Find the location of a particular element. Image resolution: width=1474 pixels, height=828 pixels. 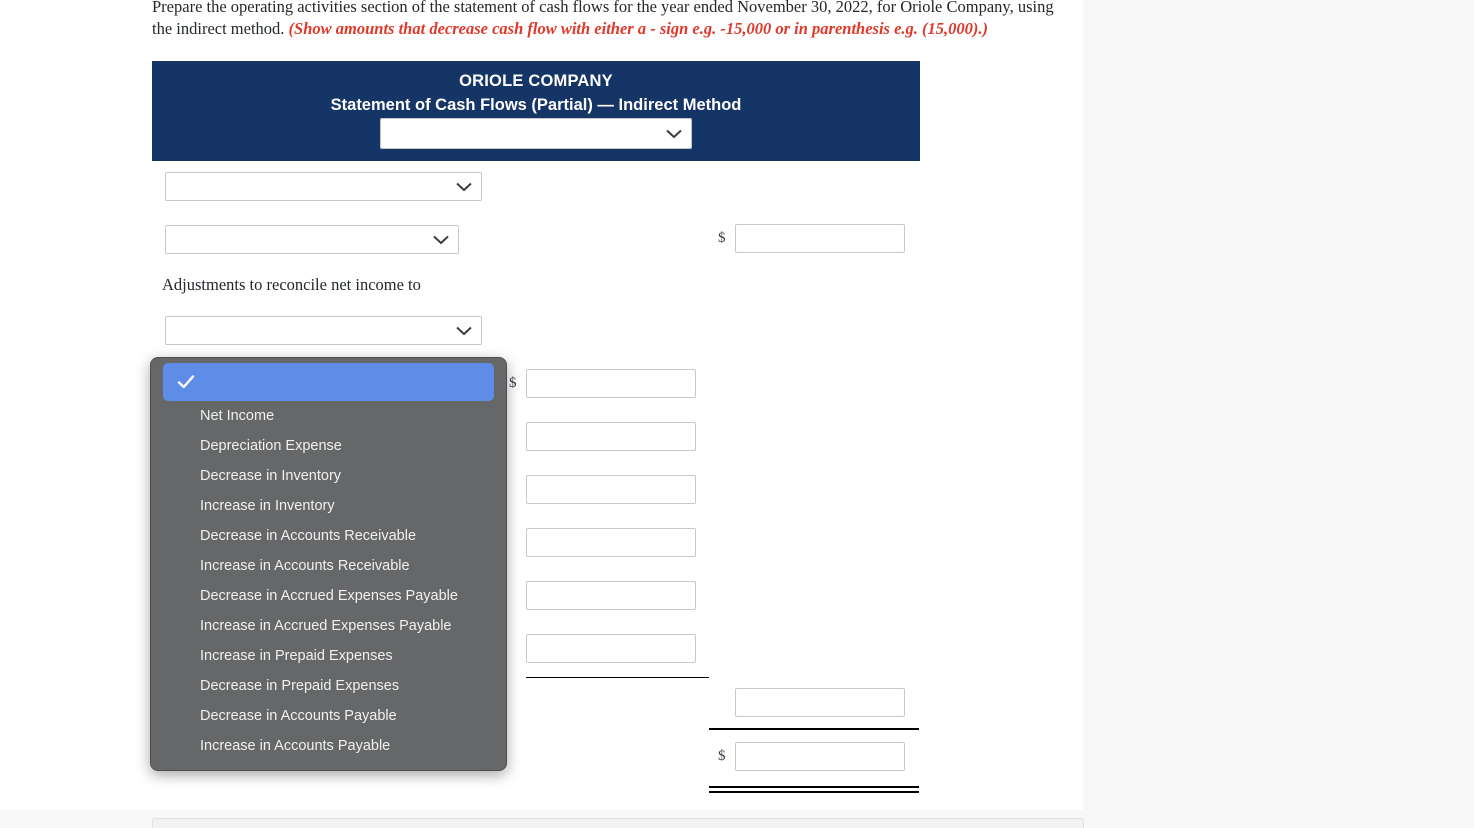

statement-company-name: ORIOLE COMPANY is located at coordinates (536, 81).